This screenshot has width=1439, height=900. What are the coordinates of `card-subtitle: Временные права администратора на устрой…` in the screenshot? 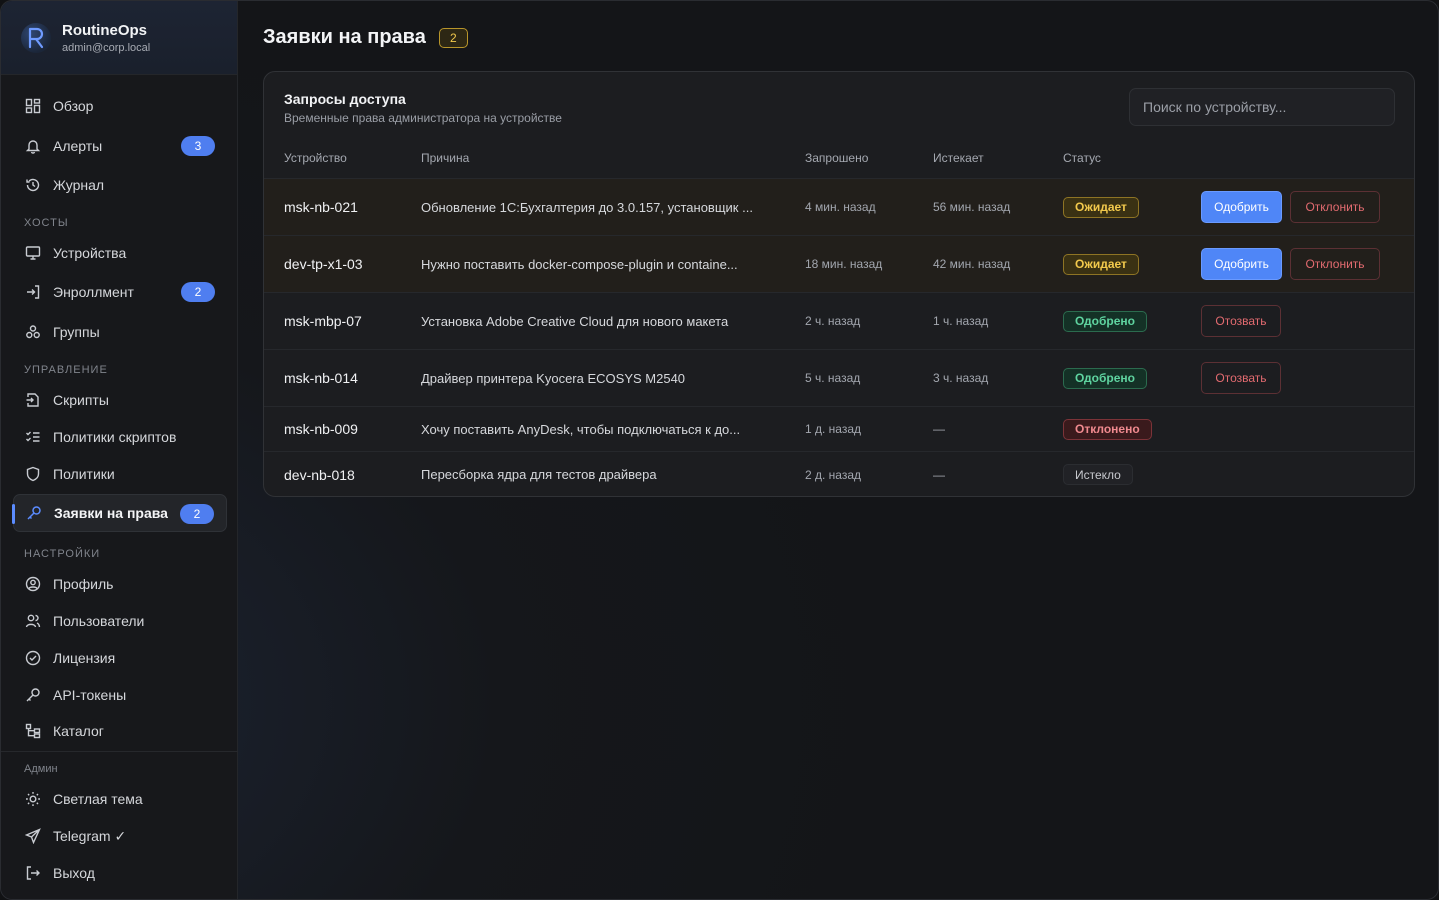 It's located at (423, 118).